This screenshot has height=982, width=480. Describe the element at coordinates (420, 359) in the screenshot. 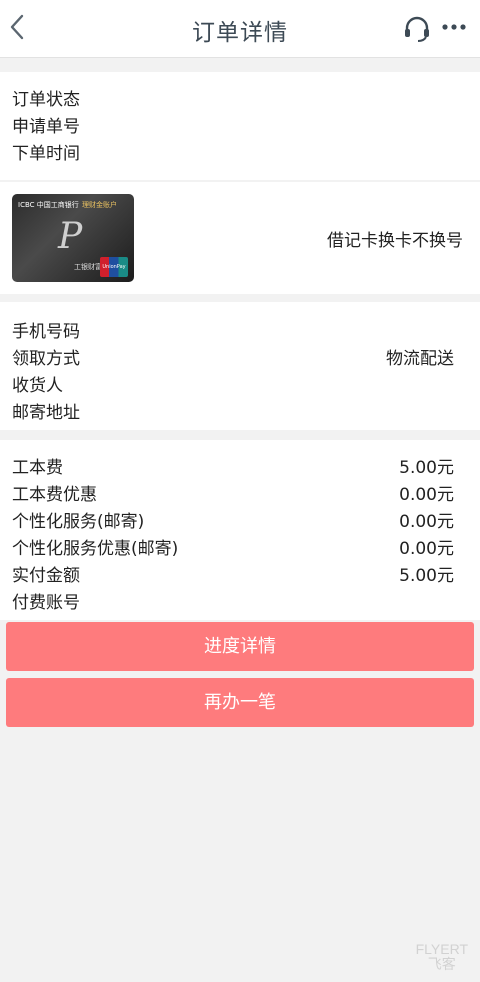

I see `delivery-method-value: 物流配送` at that location.